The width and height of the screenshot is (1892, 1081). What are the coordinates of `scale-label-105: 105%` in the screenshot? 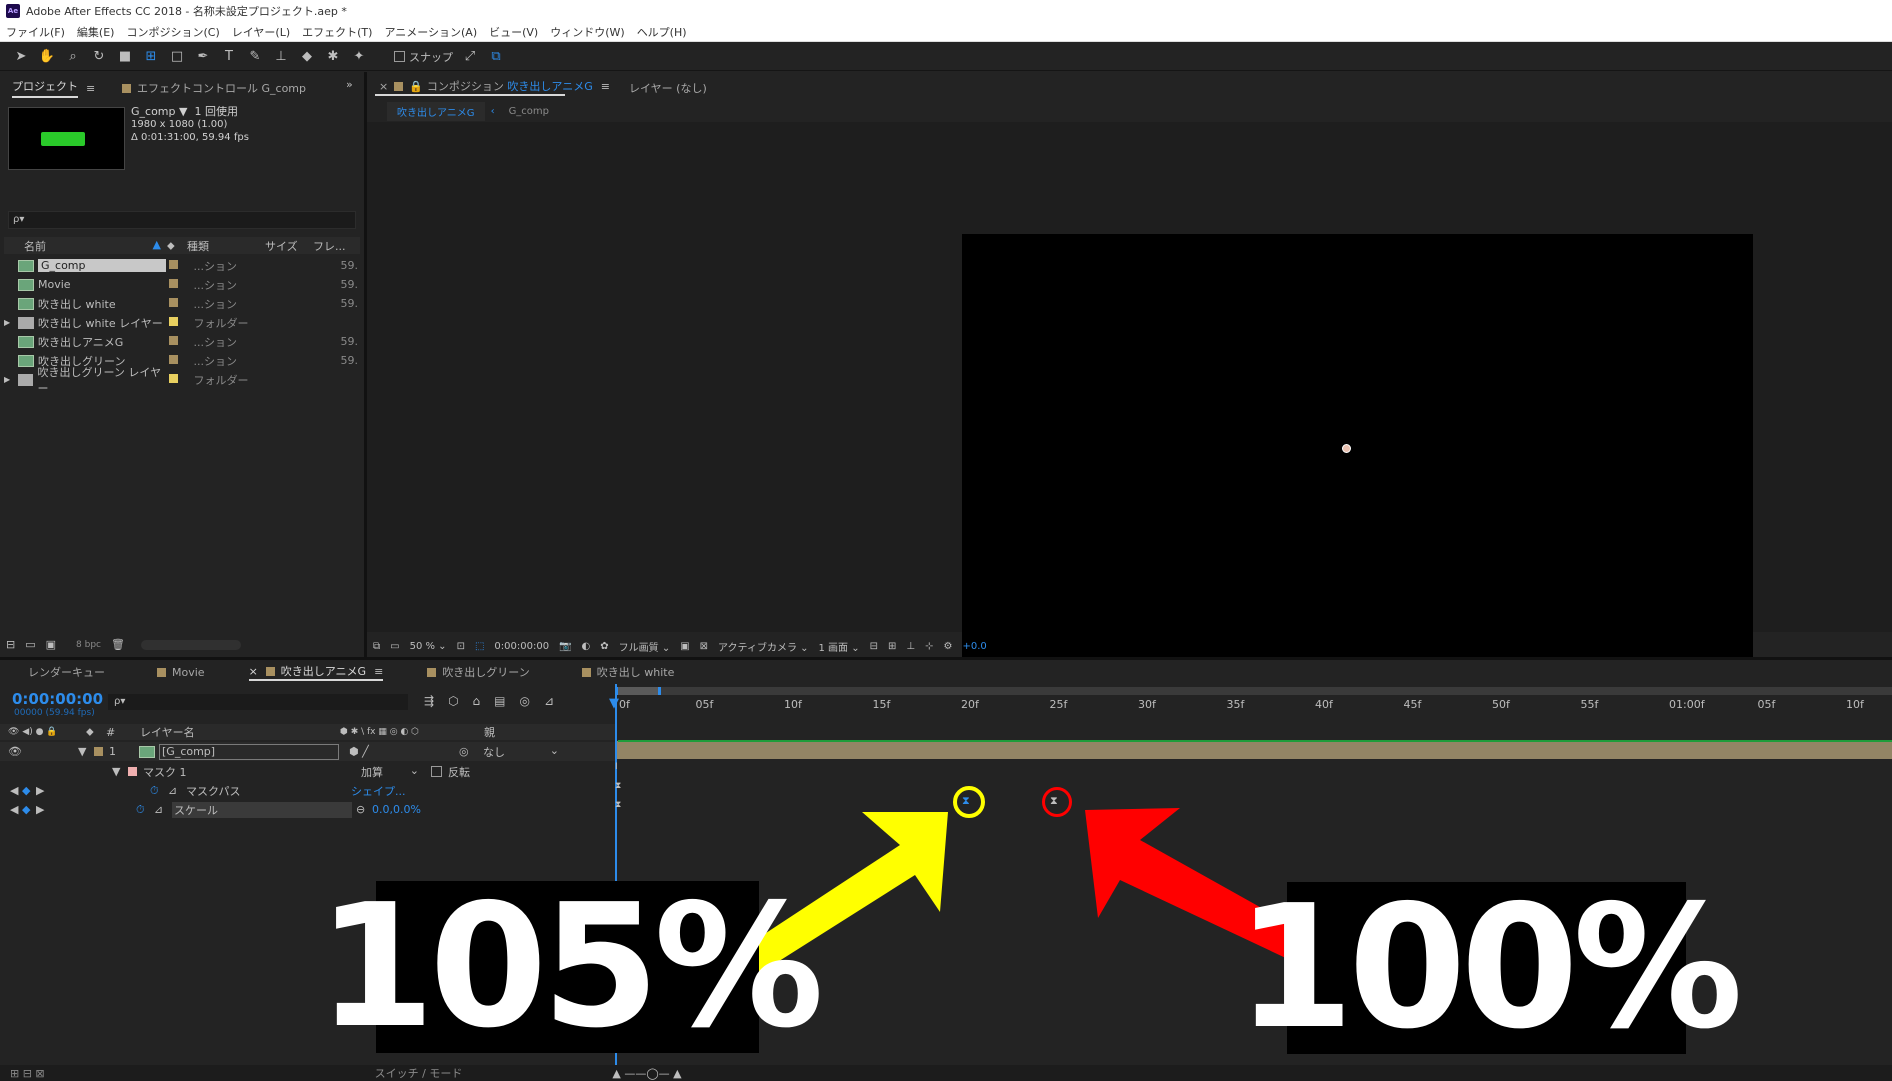 It's located at (570, 967).